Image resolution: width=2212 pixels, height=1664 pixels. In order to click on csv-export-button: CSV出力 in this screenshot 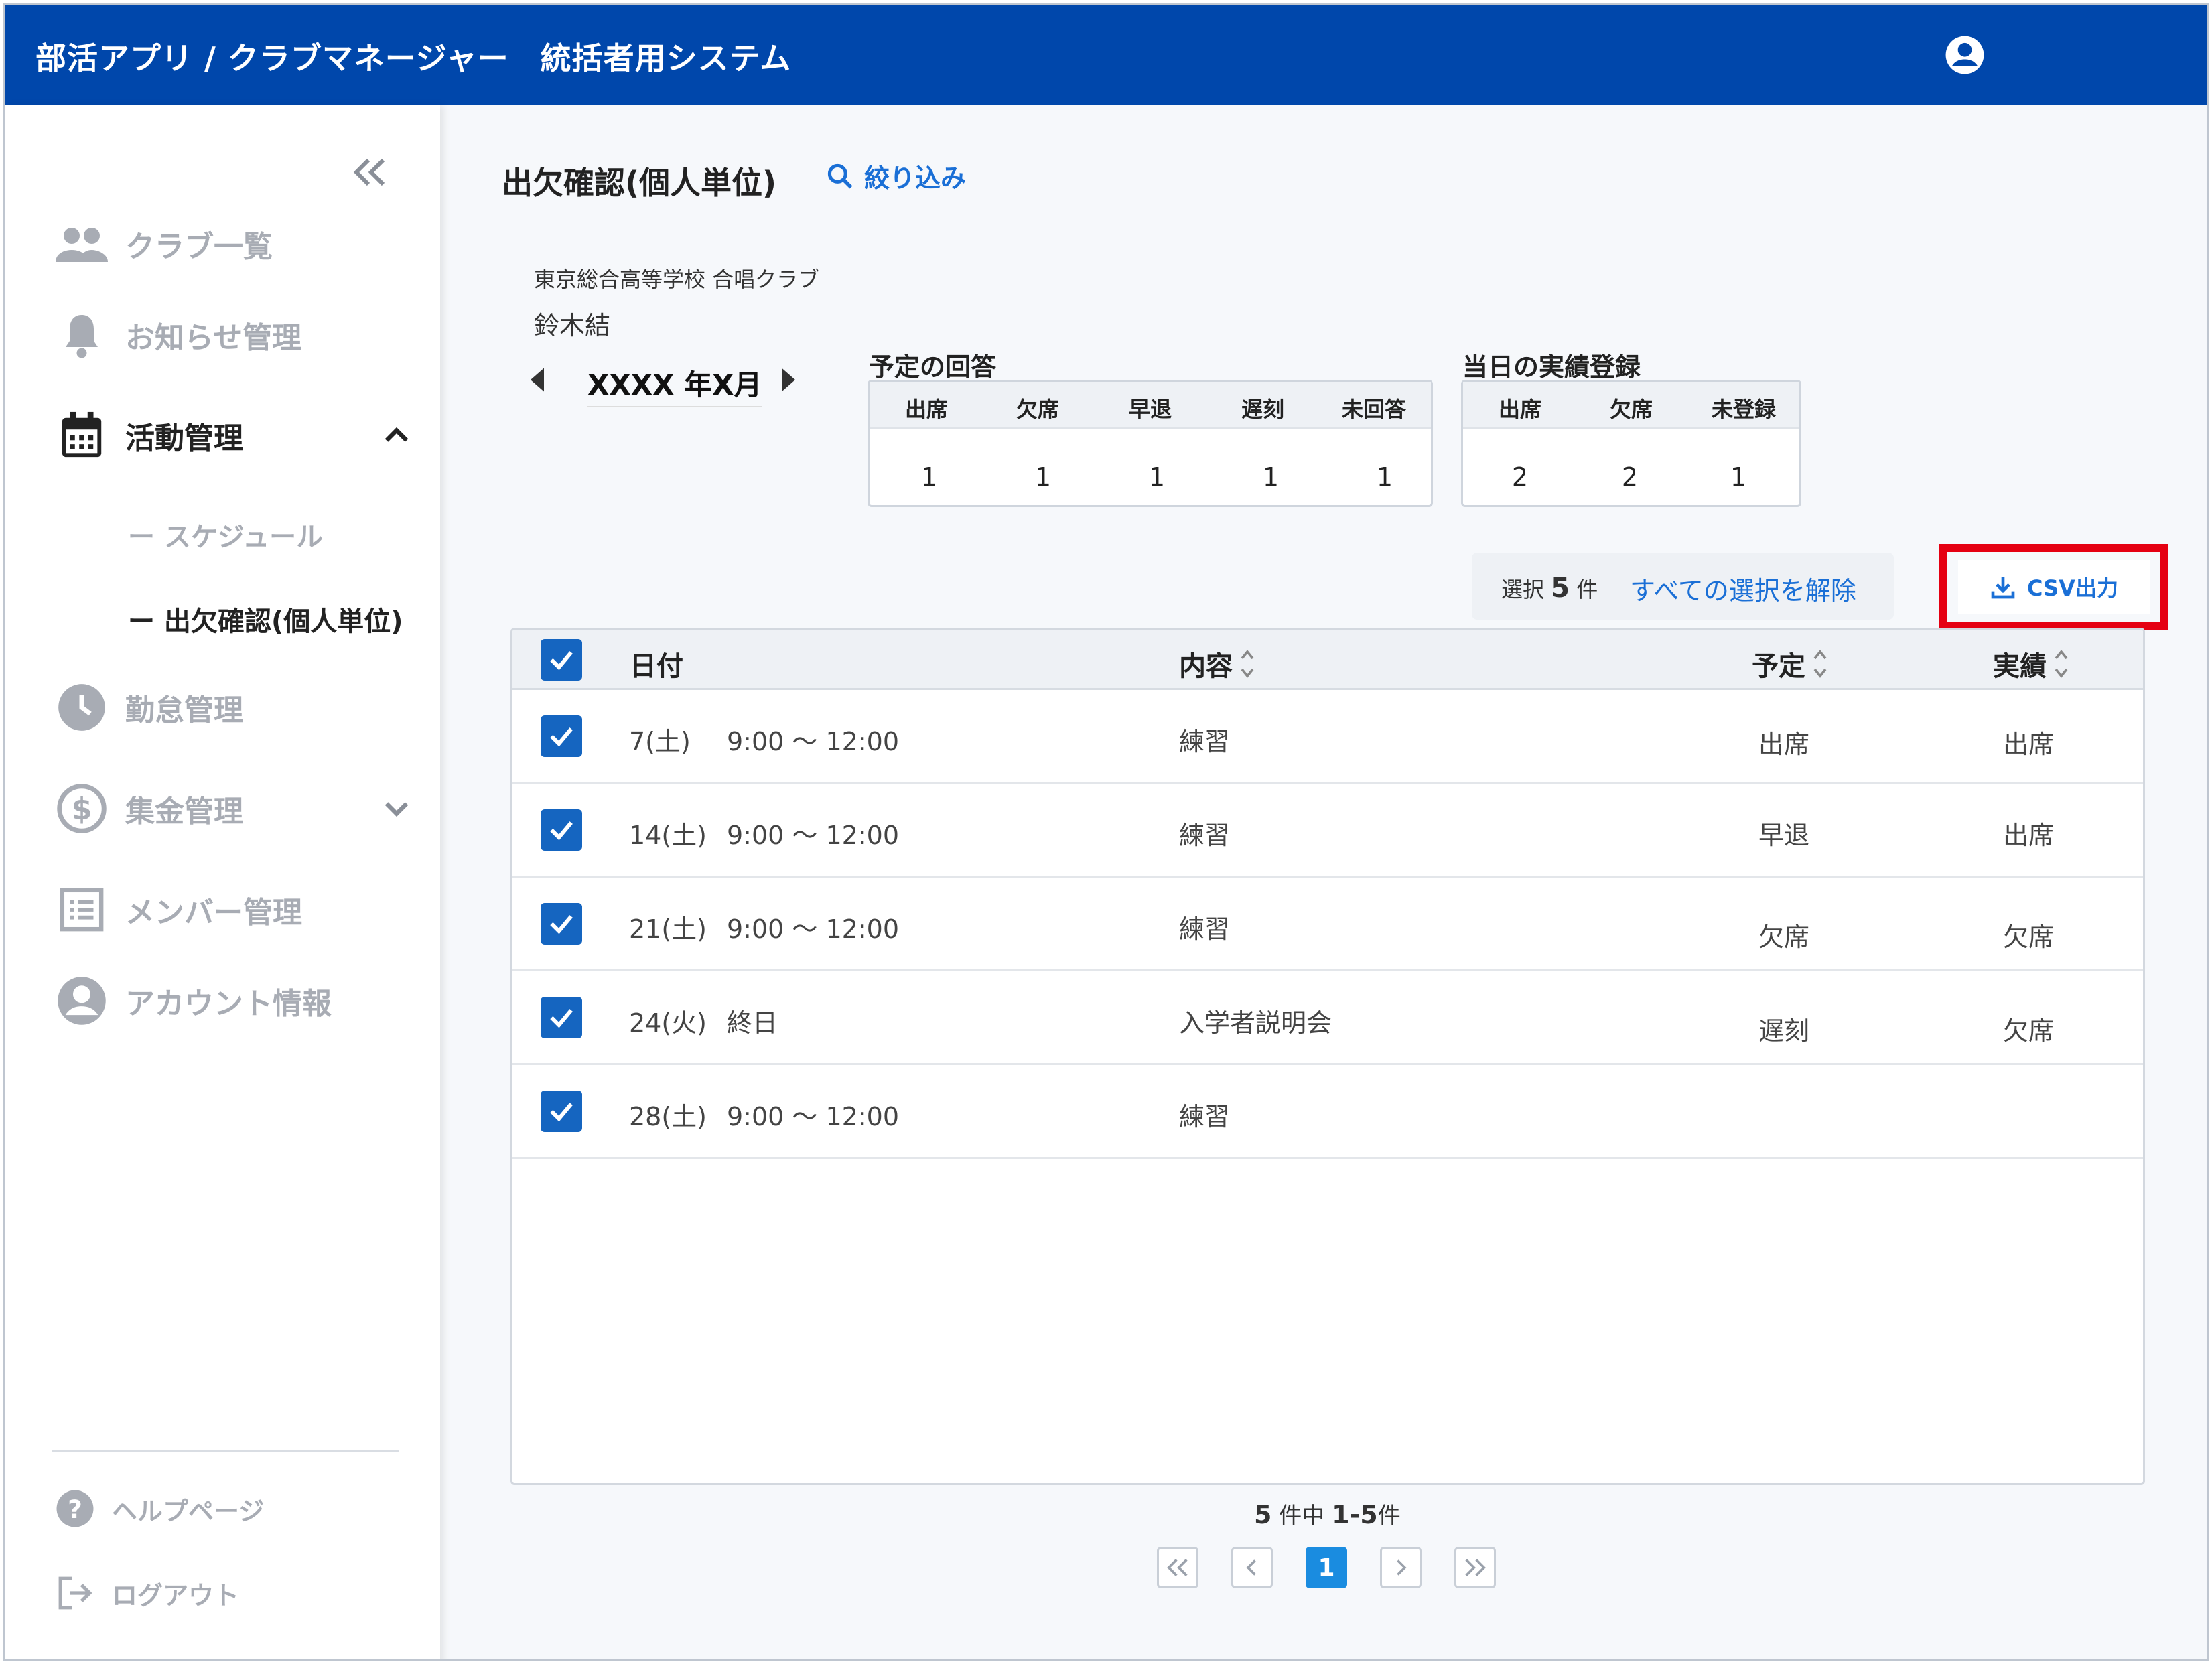, I will do `click(2054, 587)`.